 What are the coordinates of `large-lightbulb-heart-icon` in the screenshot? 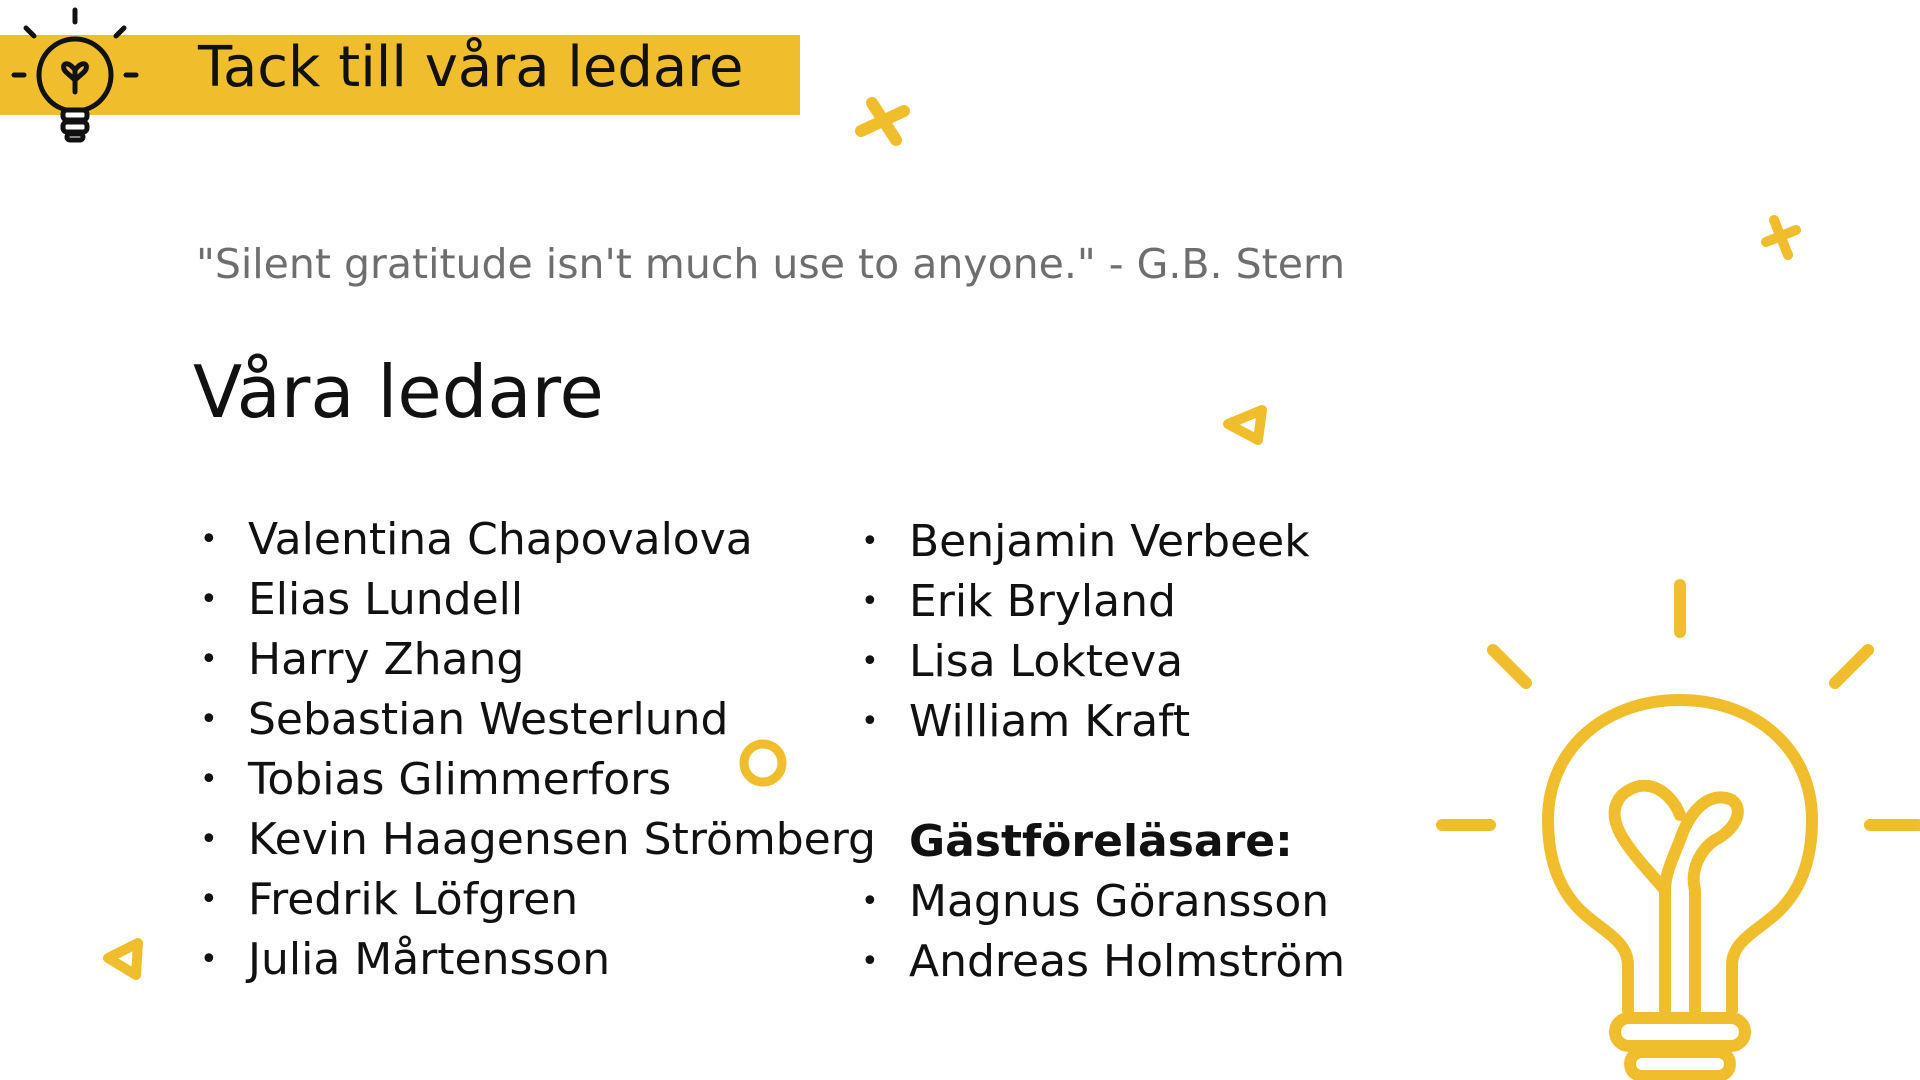 It's located at (1678, 829).